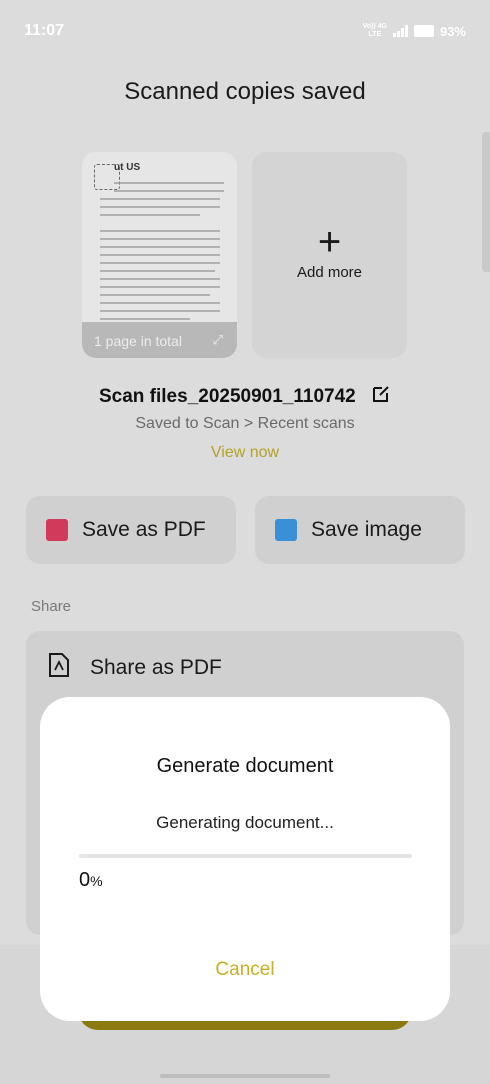  Describe the element at coordinates (245, 453) in the screenshot. I see `view-now-link: View now` at that location.